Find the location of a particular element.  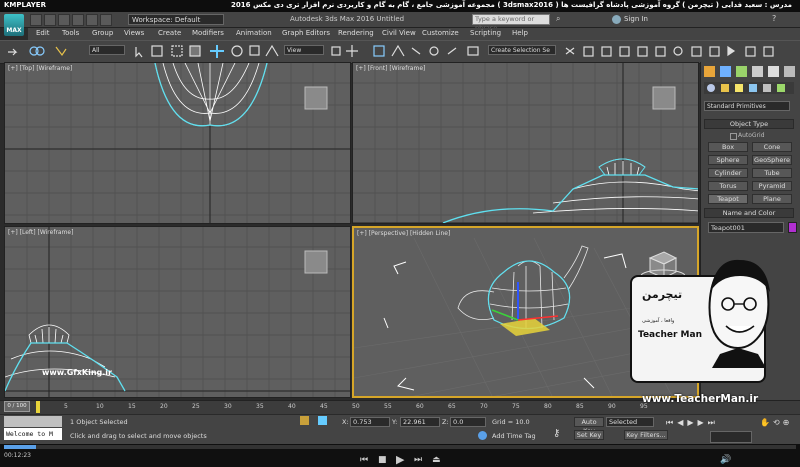

add-time-tag-button: Add Time Tag is located at coordinates (514, 436).